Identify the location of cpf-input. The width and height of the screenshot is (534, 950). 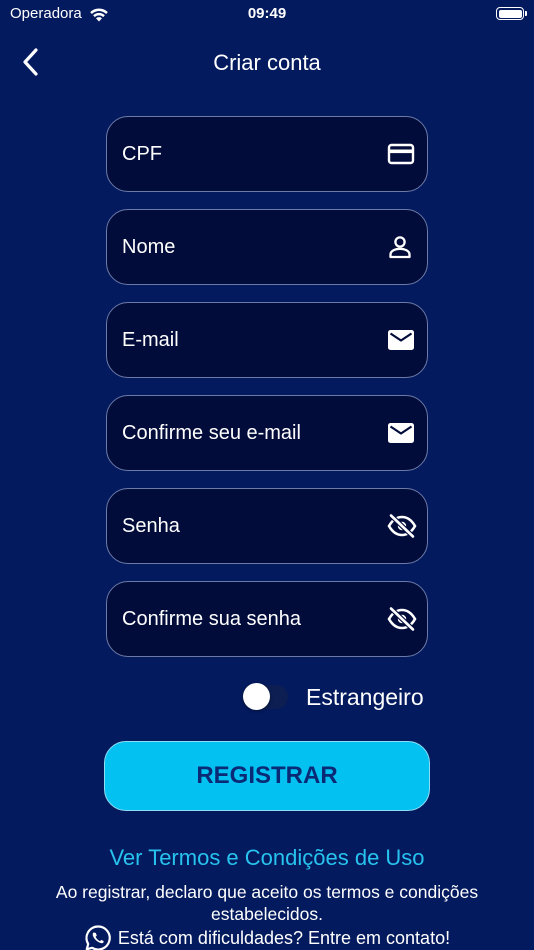
(254, 154).